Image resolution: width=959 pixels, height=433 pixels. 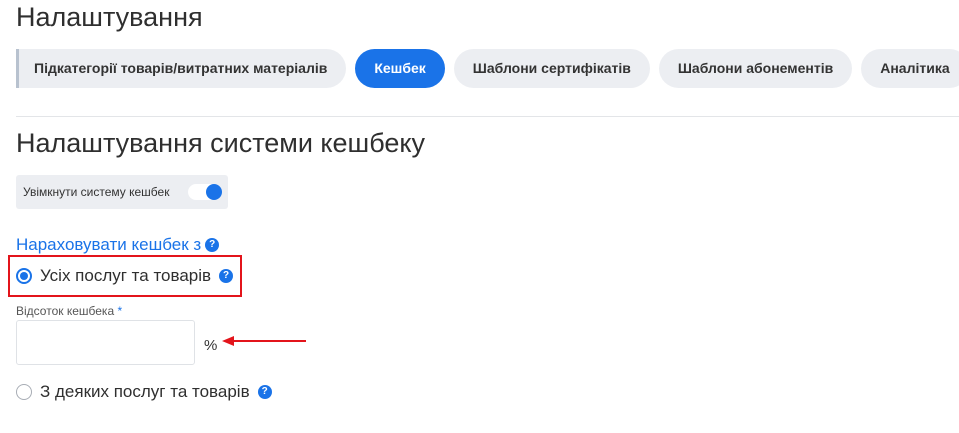 I want to click on radio-some-label: З деяких послуг та товарів, so click(x=145, y=391).